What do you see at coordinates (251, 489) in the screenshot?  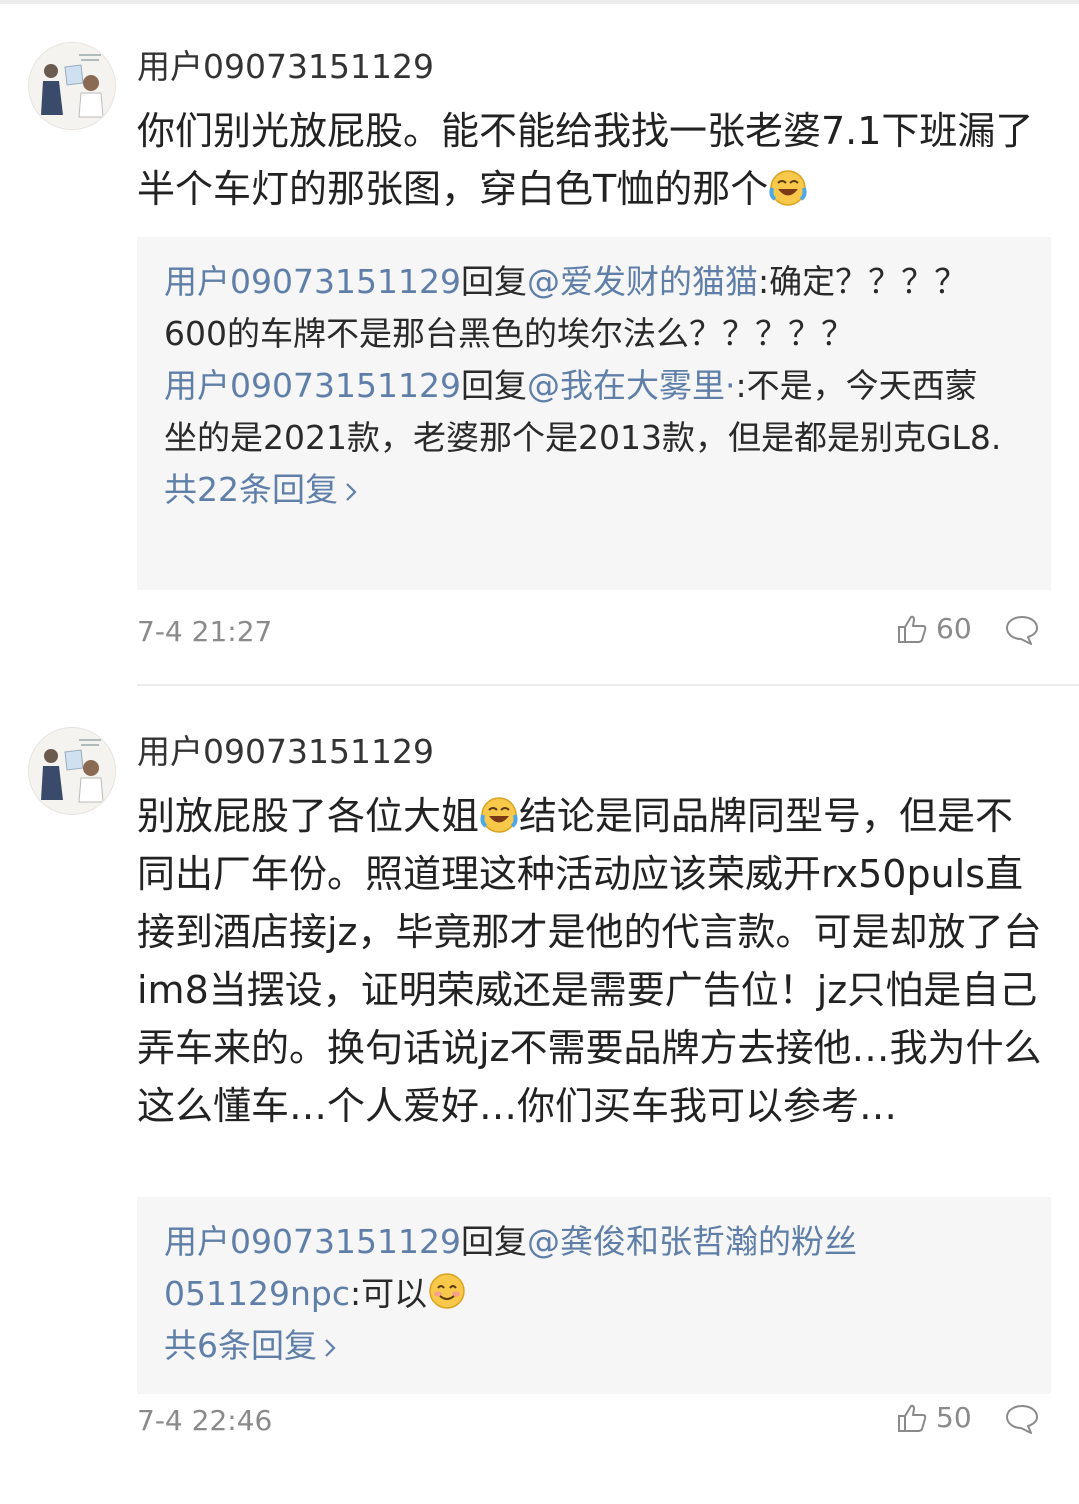 I see `more-replies-label: 共22条回复` at bounding box center [251, 489].